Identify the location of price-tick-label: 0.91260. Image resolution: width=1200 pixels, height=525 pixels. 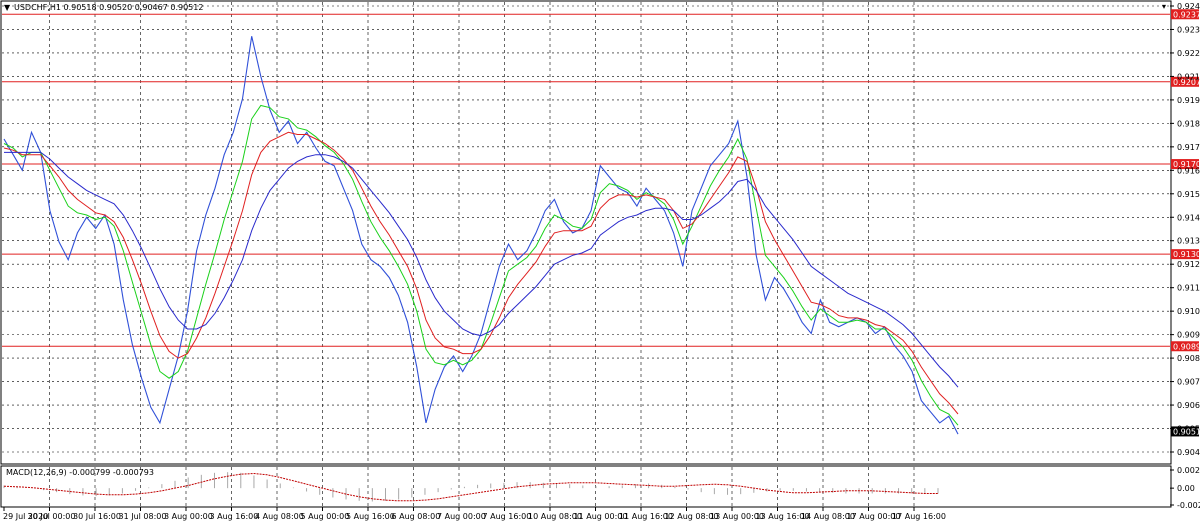
(1188, 264).